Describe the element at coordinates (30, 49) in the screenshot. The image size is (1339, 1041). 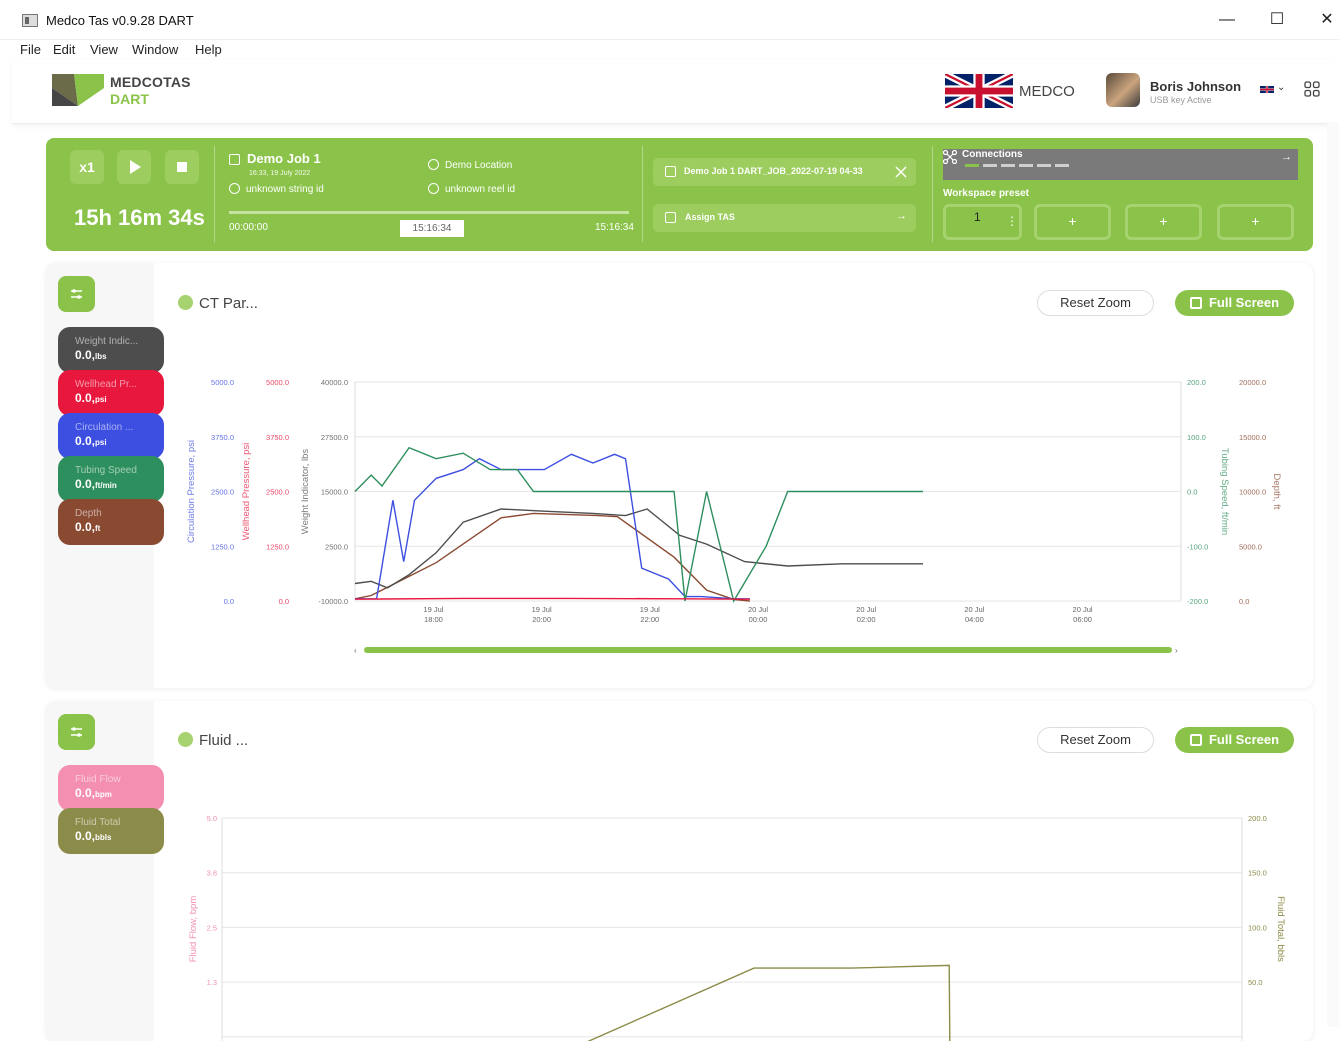
I see `menu-file: File` at that location.